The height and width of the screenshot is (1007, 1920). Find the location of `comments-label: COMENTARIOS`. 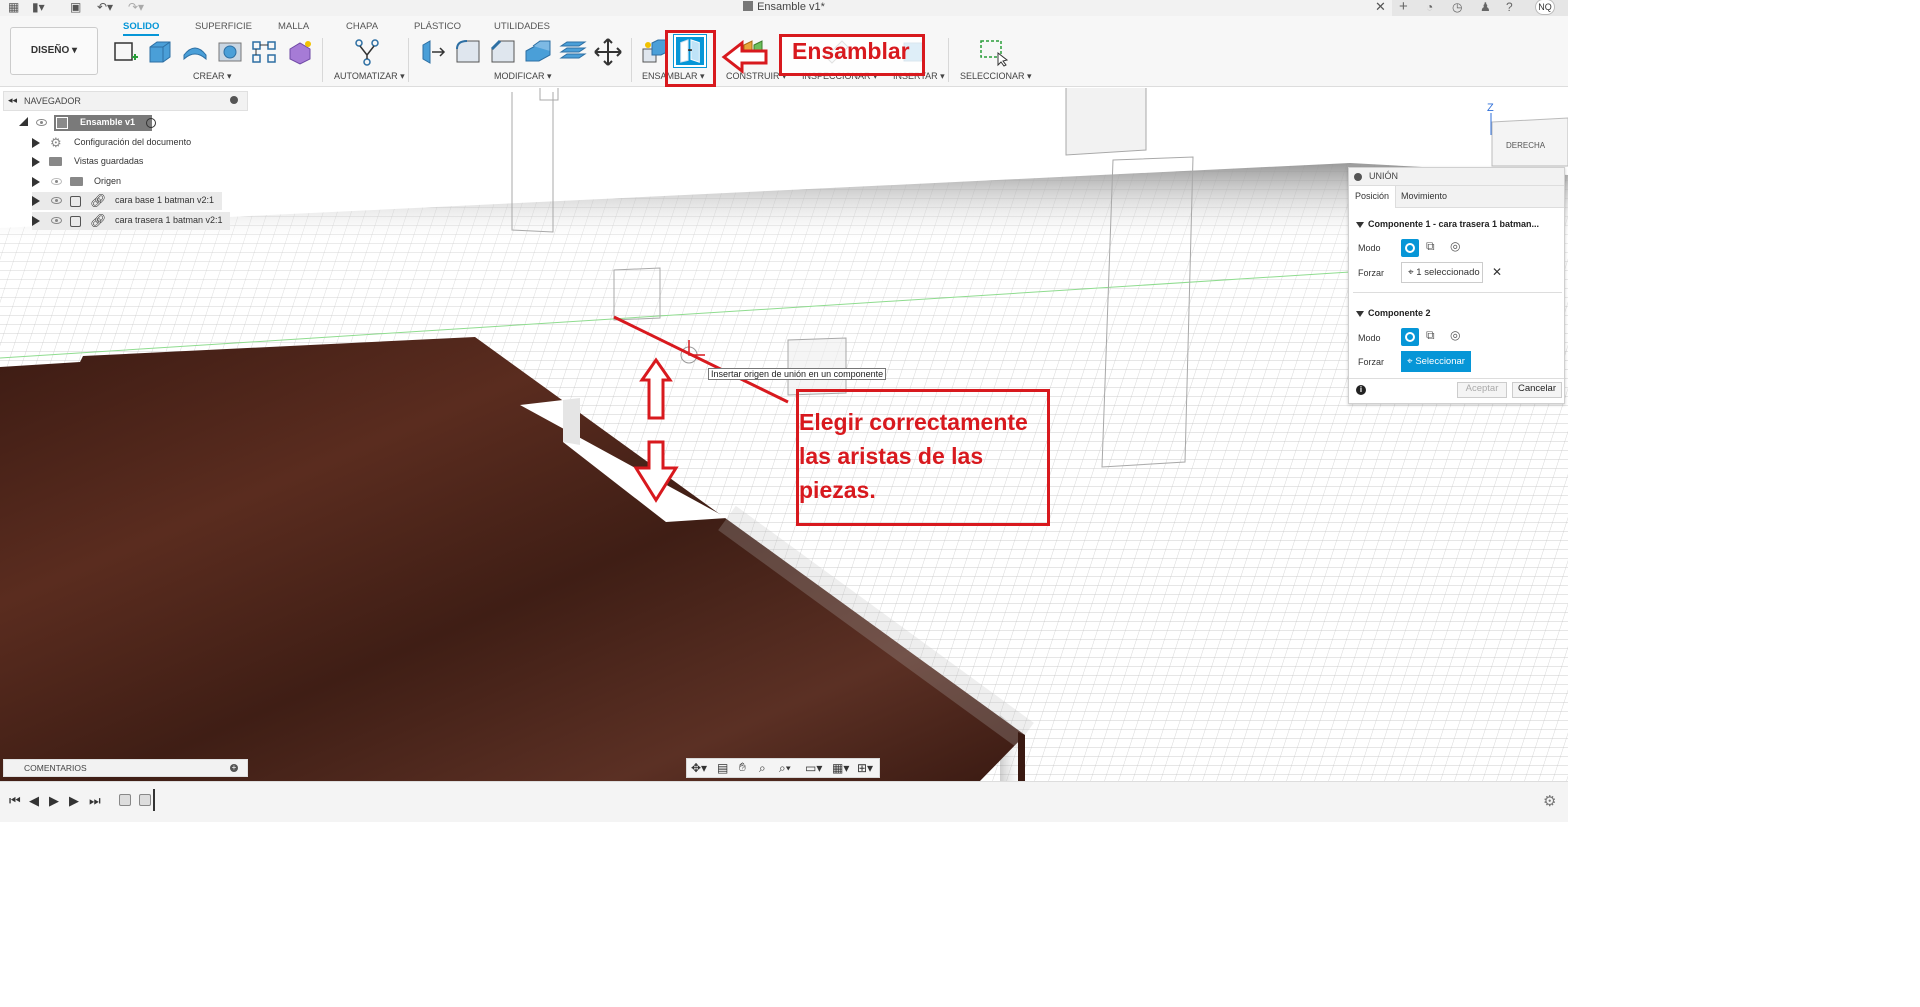

comments-label: COMENTARIOS is located at coordinates (55, 768).